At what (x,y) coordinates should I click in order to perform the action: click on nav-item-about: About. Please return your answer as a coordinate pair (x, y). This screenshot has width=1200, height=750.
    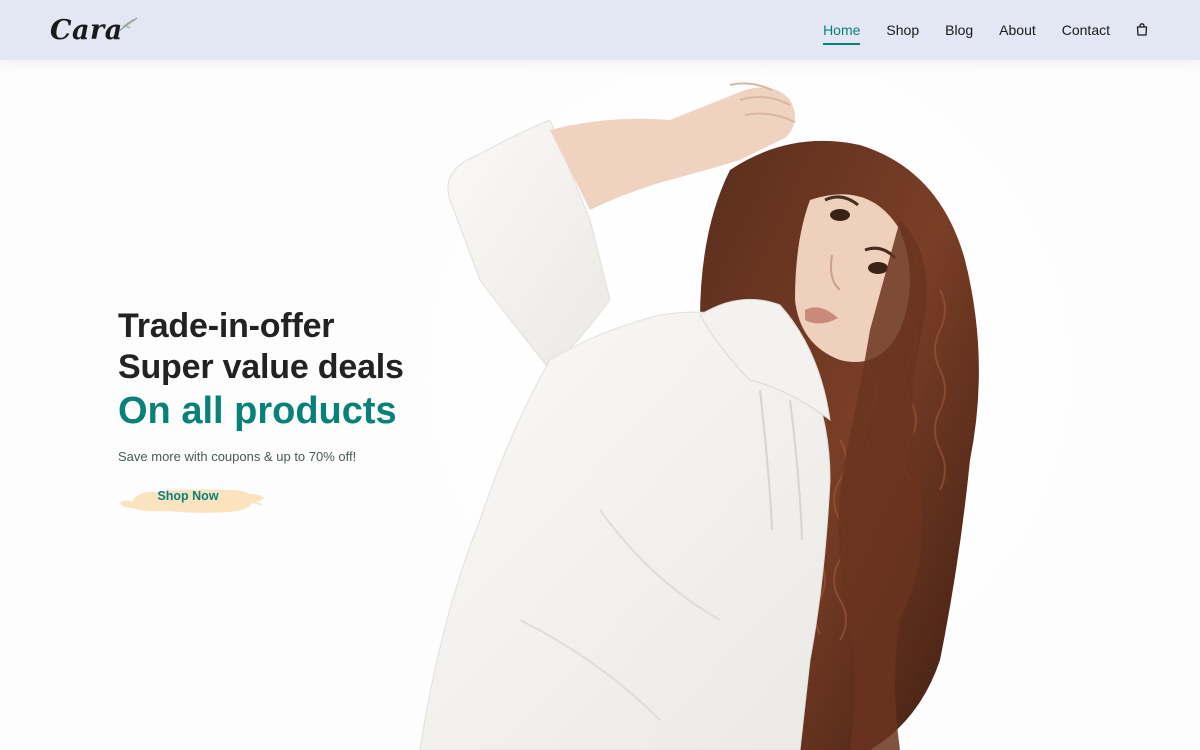
    Looking at the image, I should click on (1017, 30).